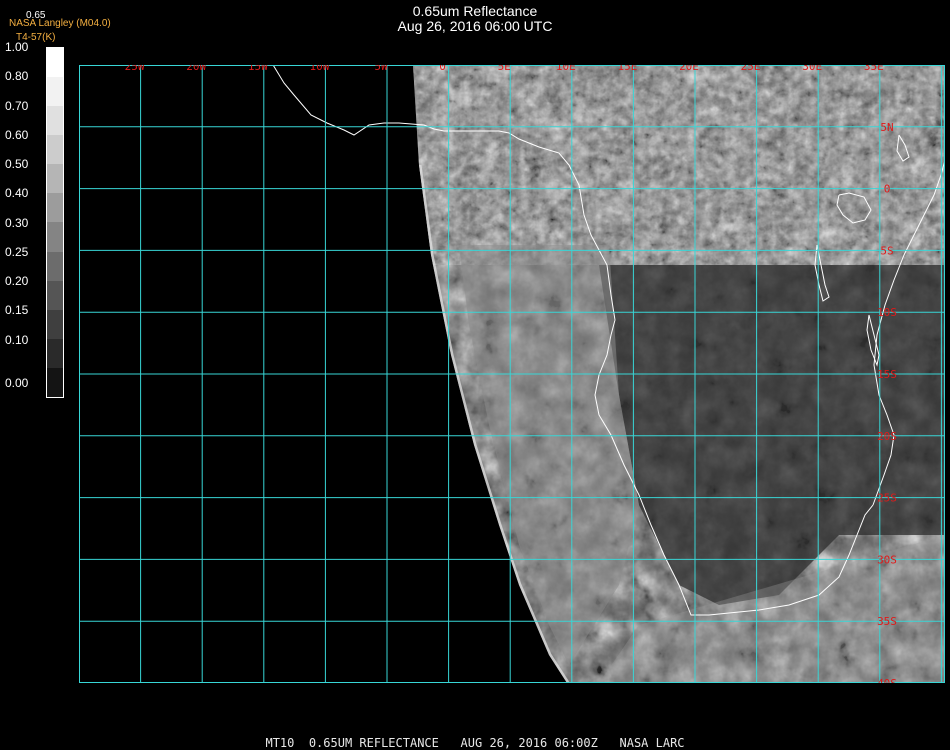 This screenshot has height=750, width=950. What do you see at coordinates (196, 69) in the screenshot?
I see `longitude-label: 20W` at bounding box center [196, 69].